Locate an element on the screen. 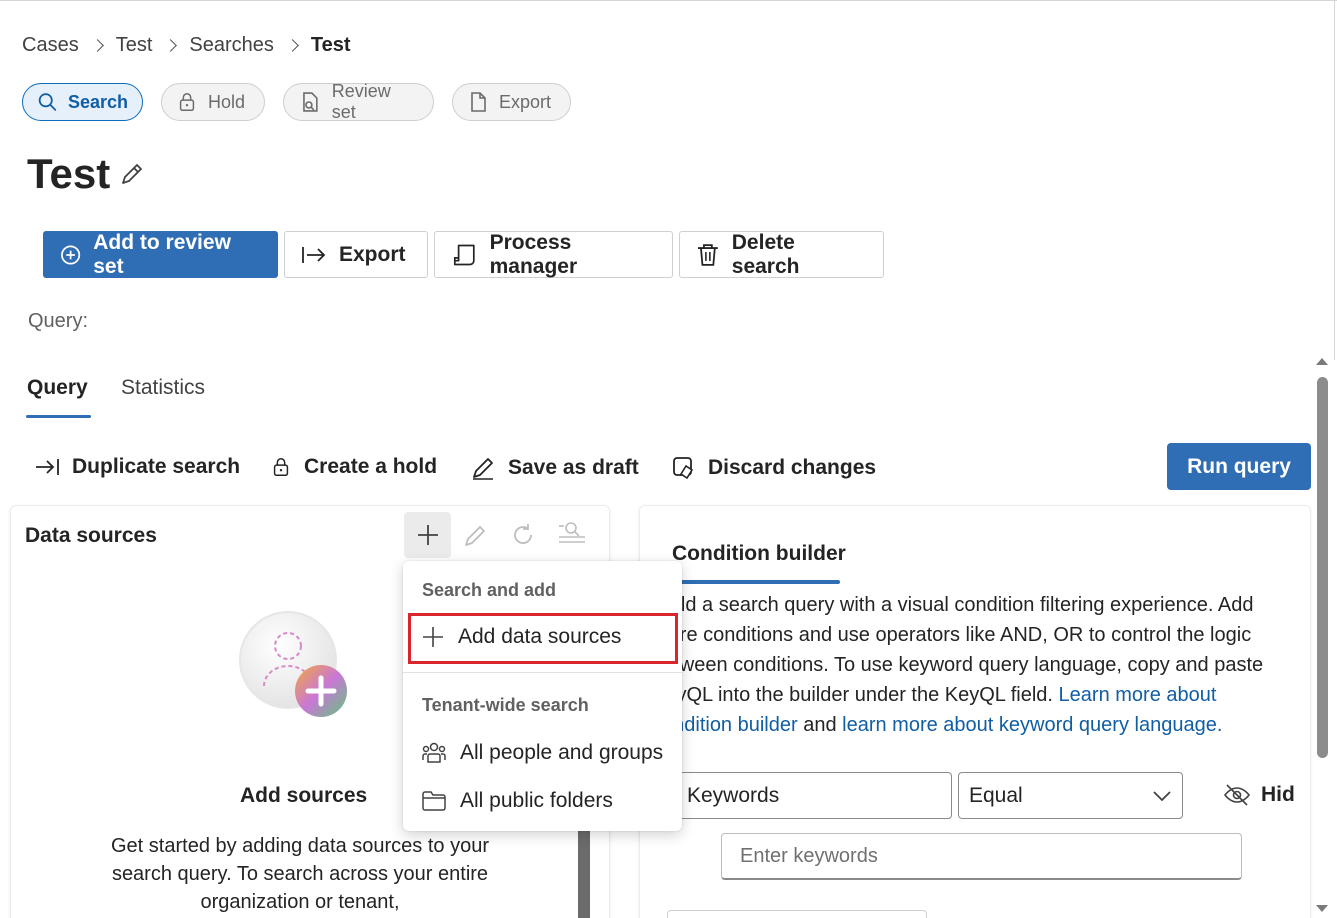 This screenshot has width=1337, height=918. menu-item-all-people-groups-label: All people and groups is located at coordinates (562, 752).